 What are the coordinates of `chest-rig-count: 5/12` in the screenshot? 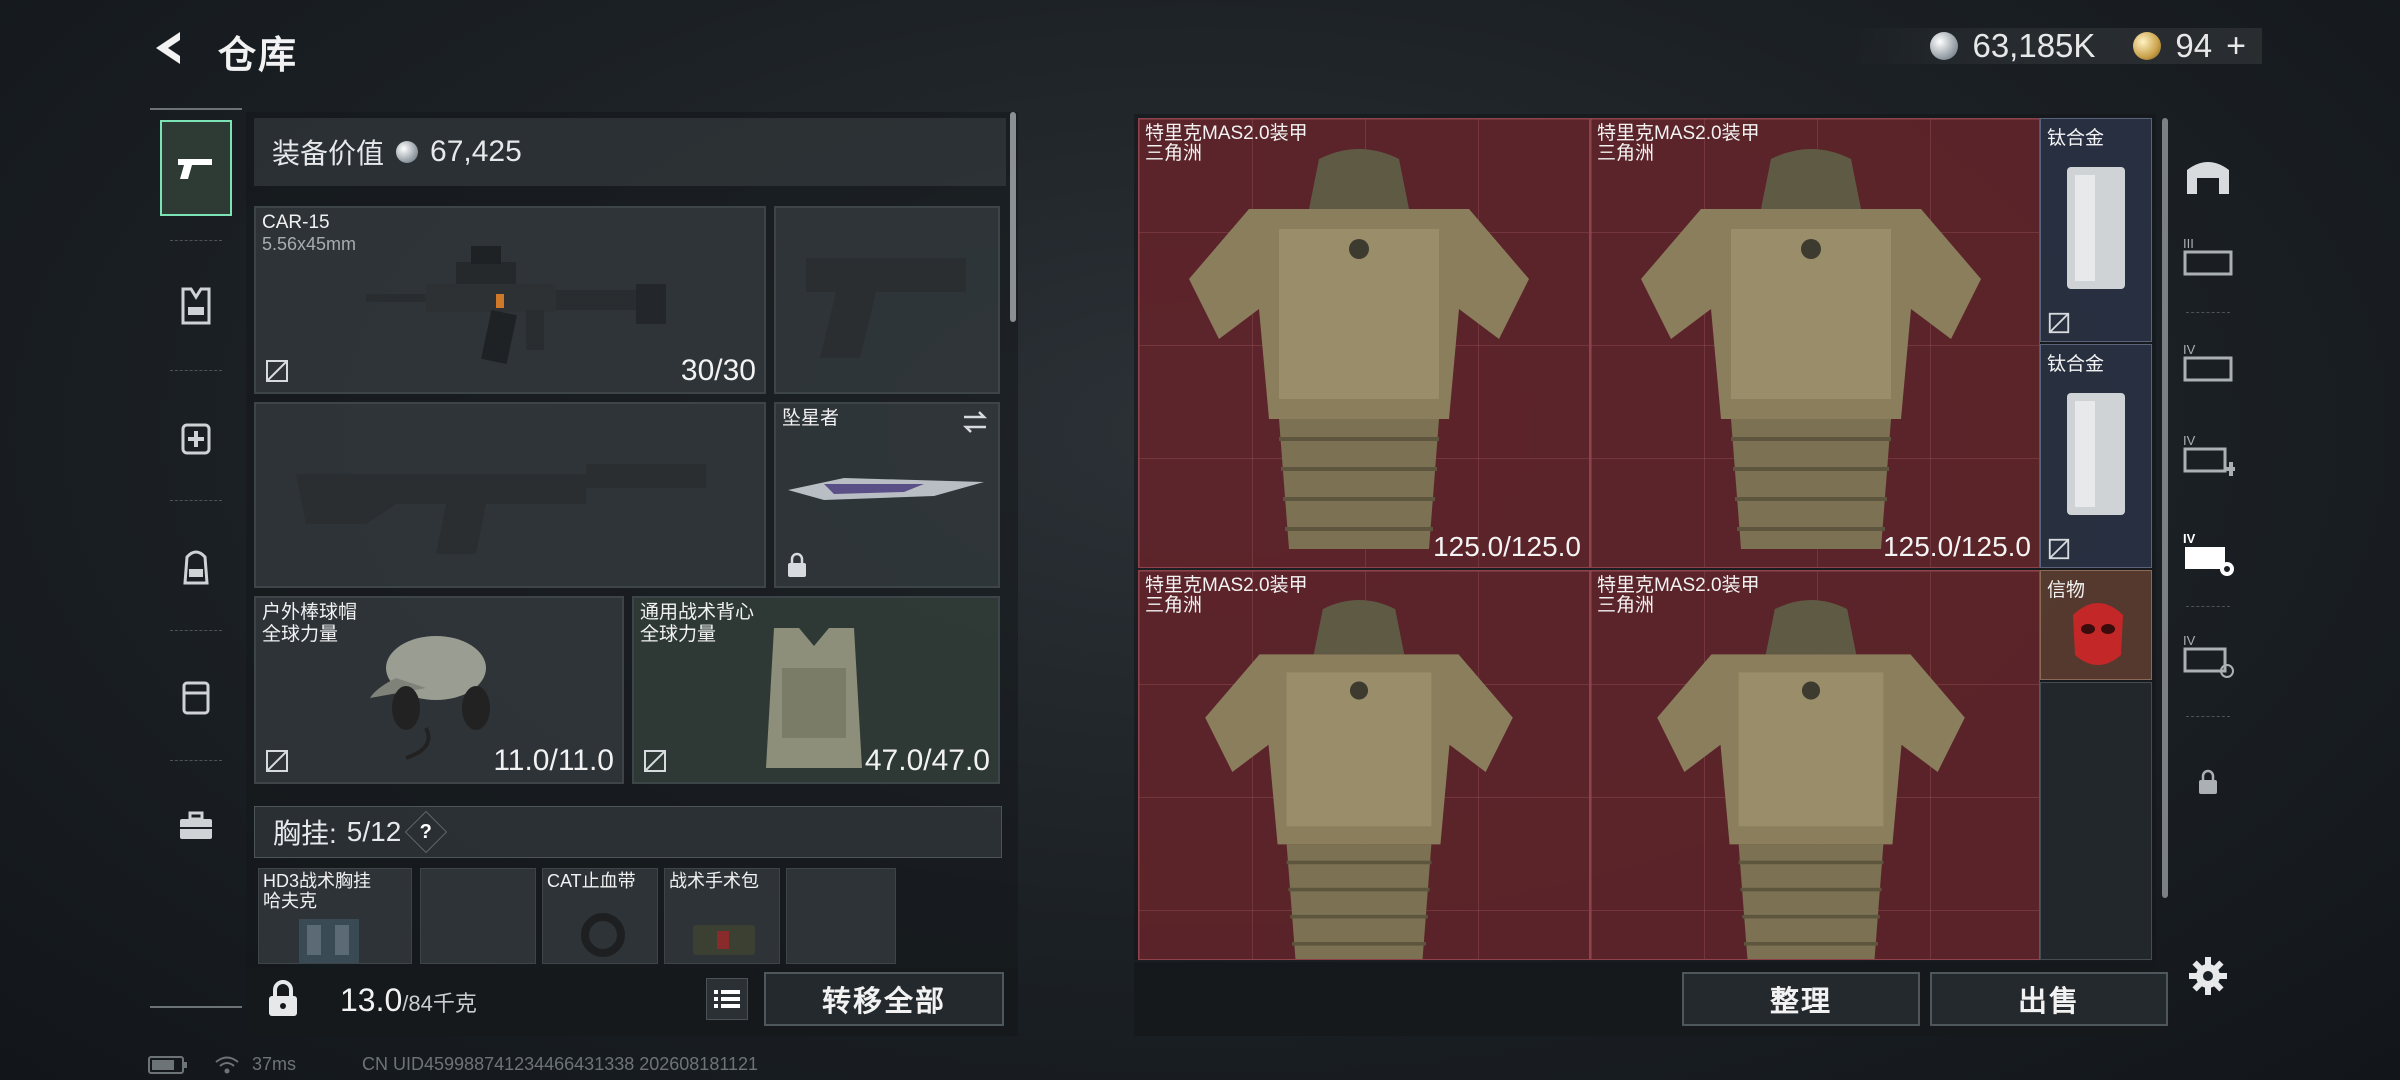 It's located at (374, 831).